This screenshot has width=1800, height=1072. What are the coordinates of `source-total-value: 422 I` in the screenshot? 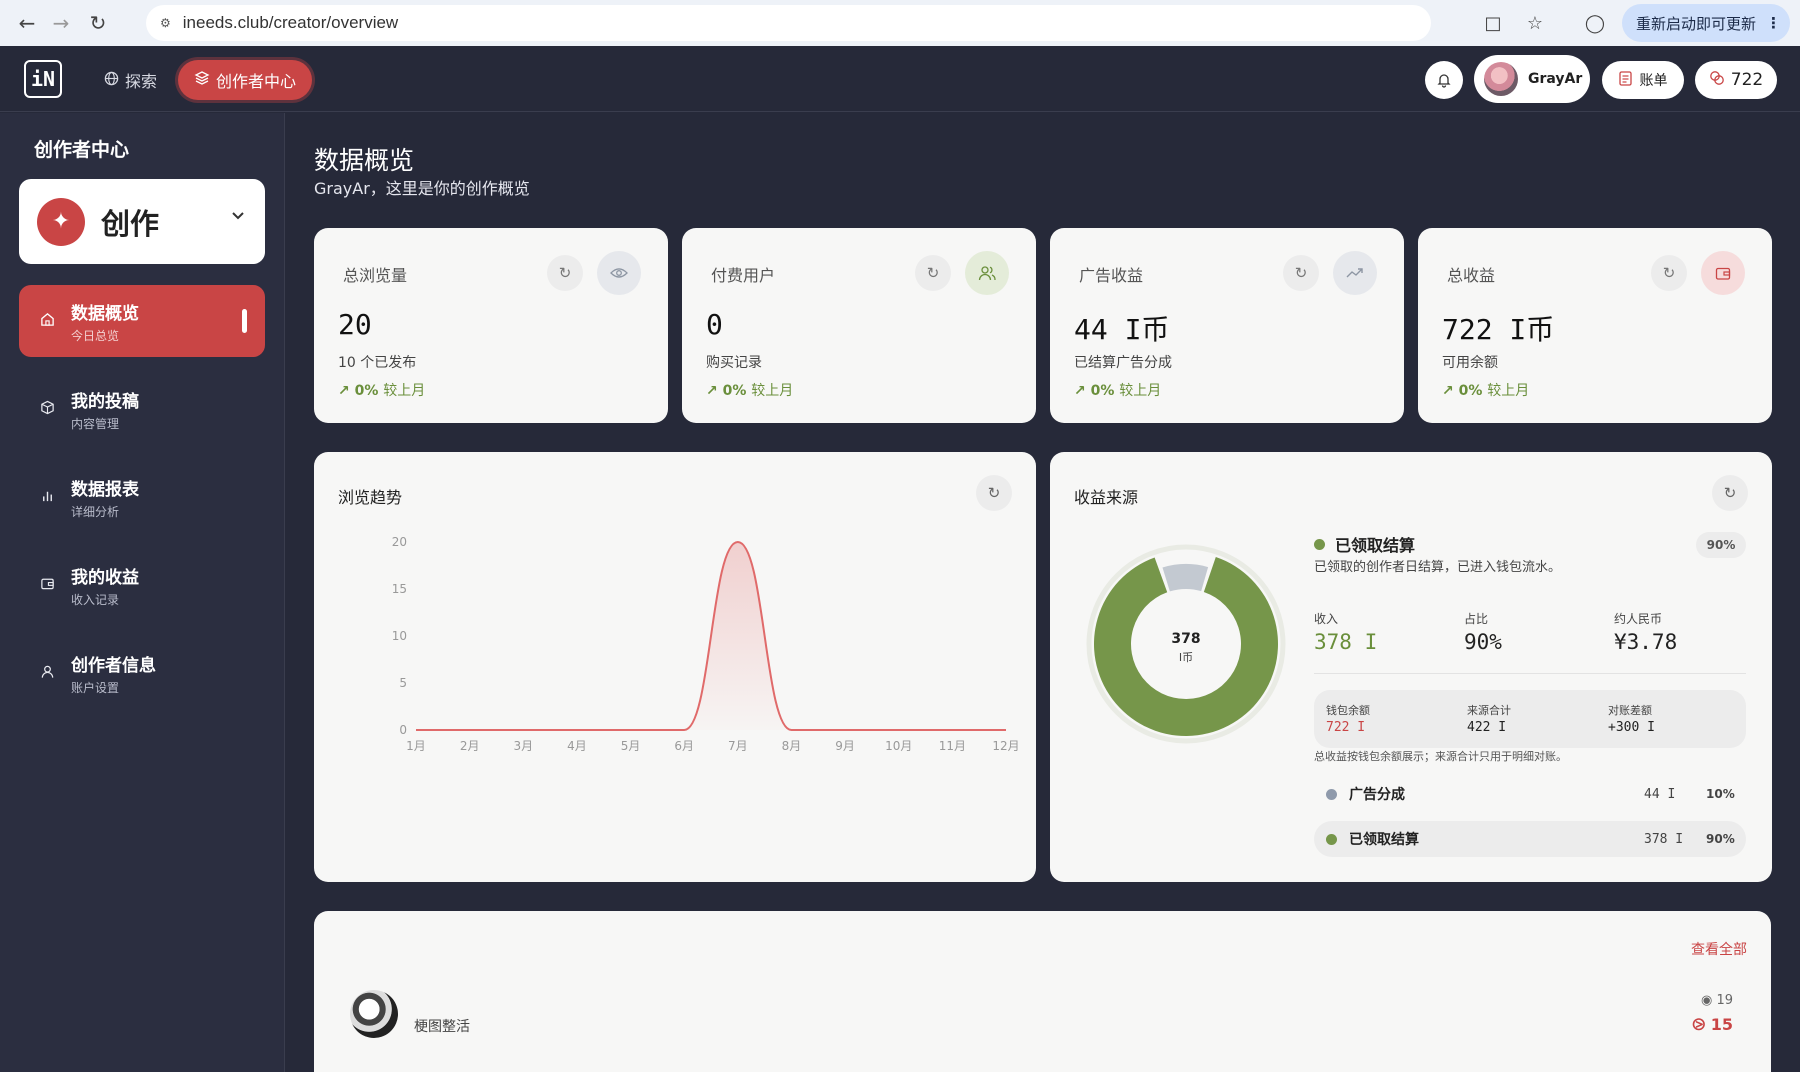 It's located at (1487, 727).